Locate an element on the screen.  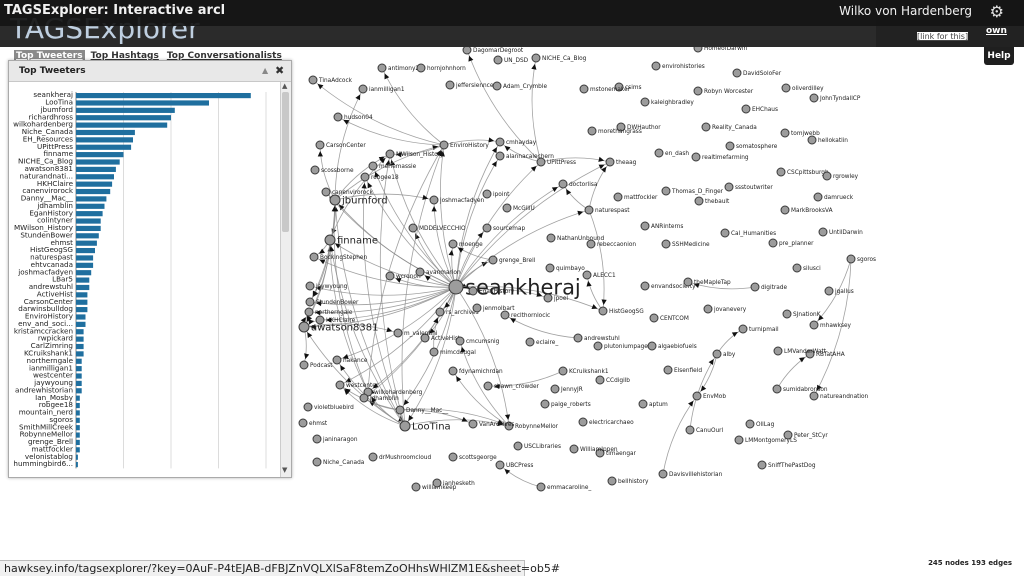
scrollbar-thumb is located at coordinates (285, 162).